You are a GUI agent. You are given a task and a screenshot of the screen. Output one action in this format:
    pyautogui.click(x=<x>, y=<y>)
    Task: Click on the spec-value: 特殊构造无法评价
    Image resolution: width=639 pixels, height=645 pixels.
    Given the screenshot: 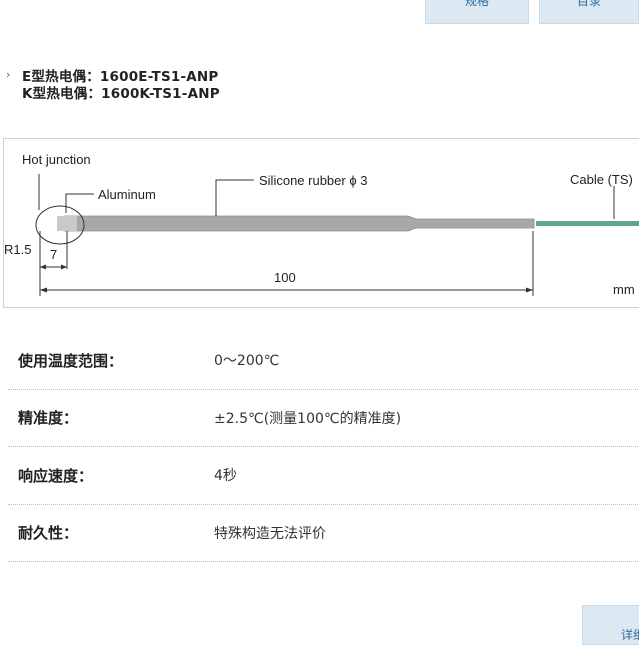 What is the action you would take?
    pyautogui.click(x=270, y=533)
    